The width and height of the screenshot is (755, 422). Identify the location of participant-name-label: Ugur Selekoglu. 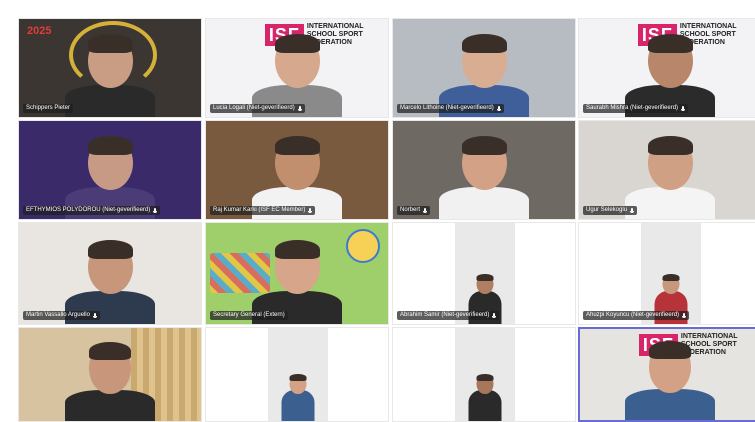
(610, 210).